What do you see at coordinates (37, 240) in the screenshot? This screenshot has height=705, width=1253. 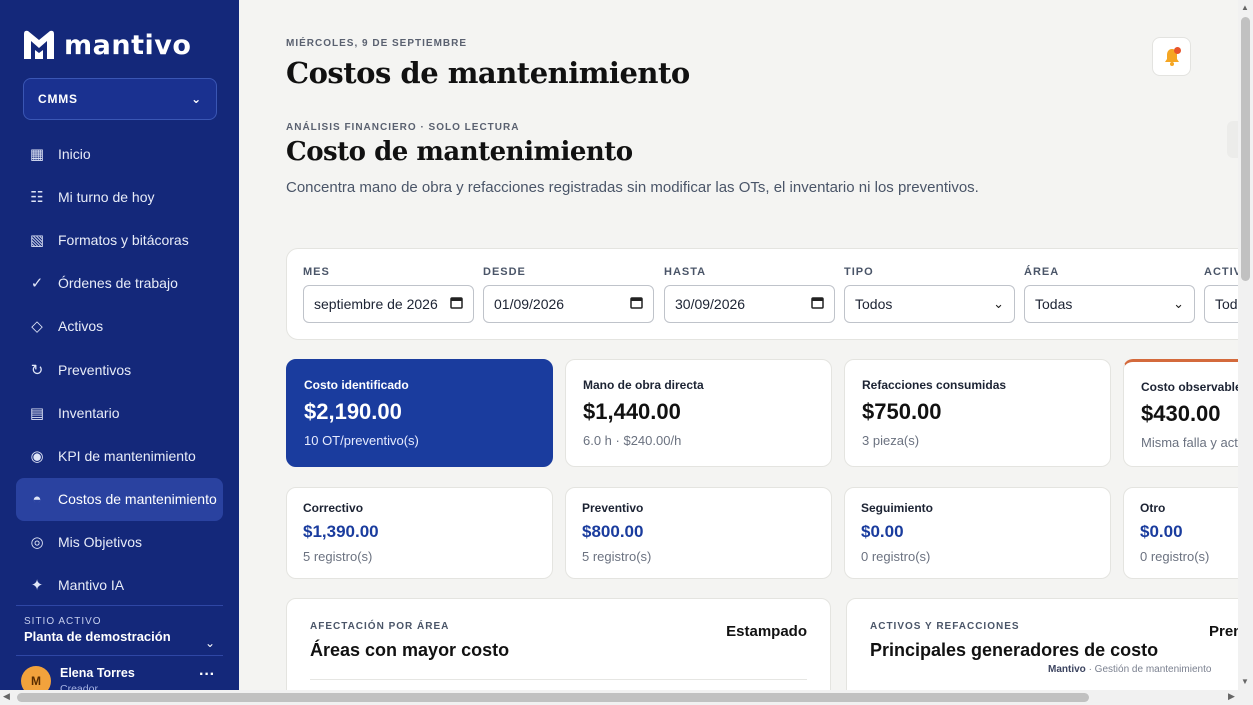 I see `form-icon: ▧` at bounding box center [37, 240].